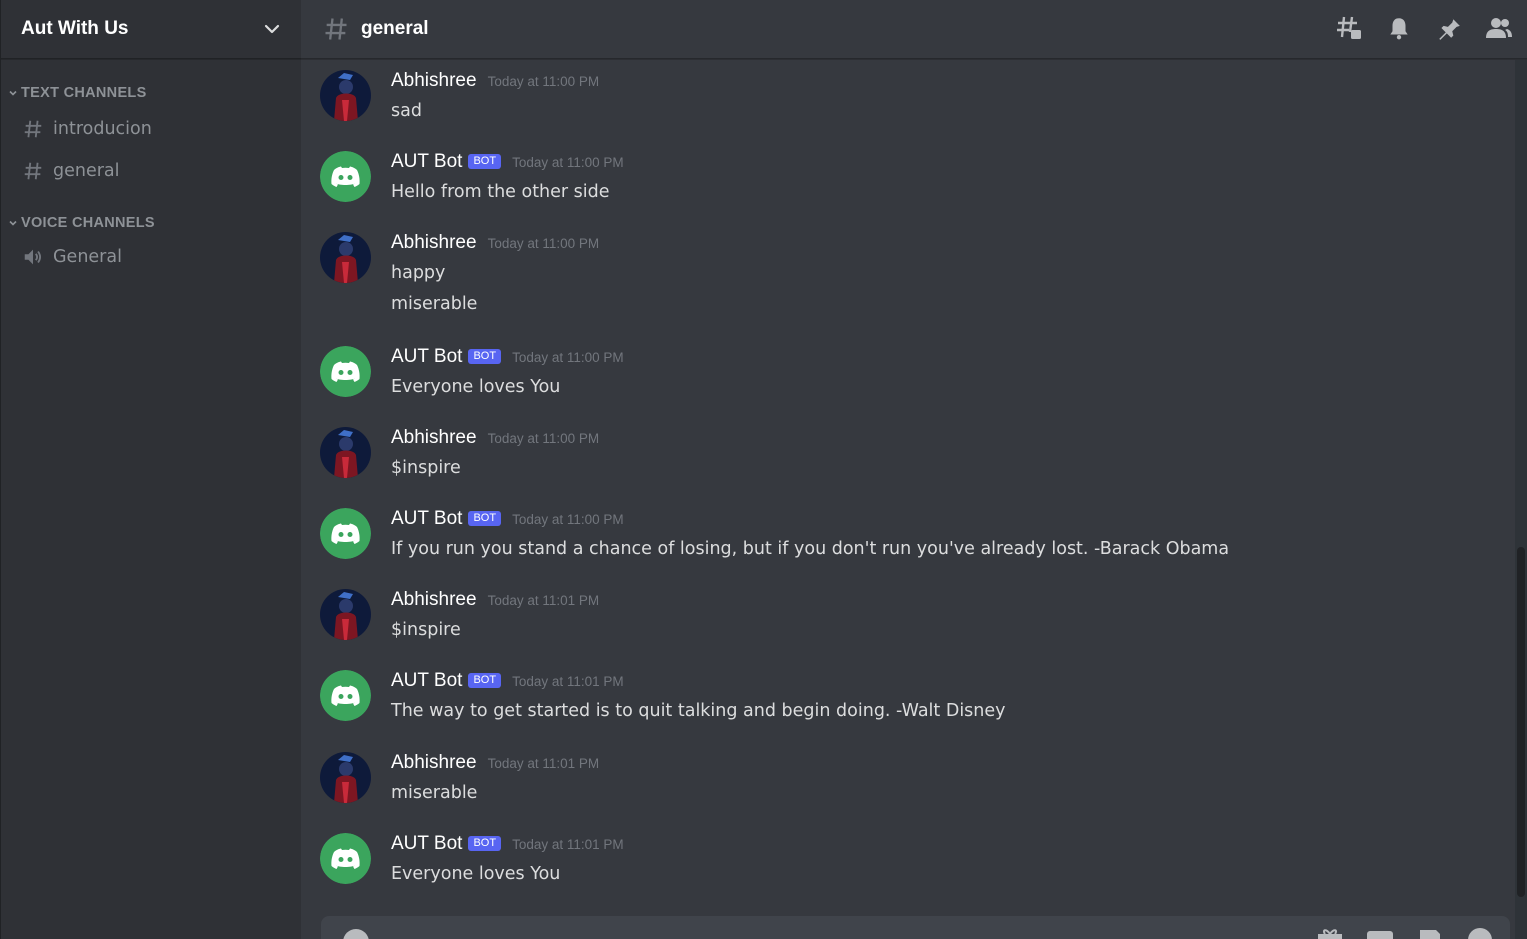 The height and width of the screenshot is (939, 1527). I want to click on server-name: Aut With Us, so click(75, 28).